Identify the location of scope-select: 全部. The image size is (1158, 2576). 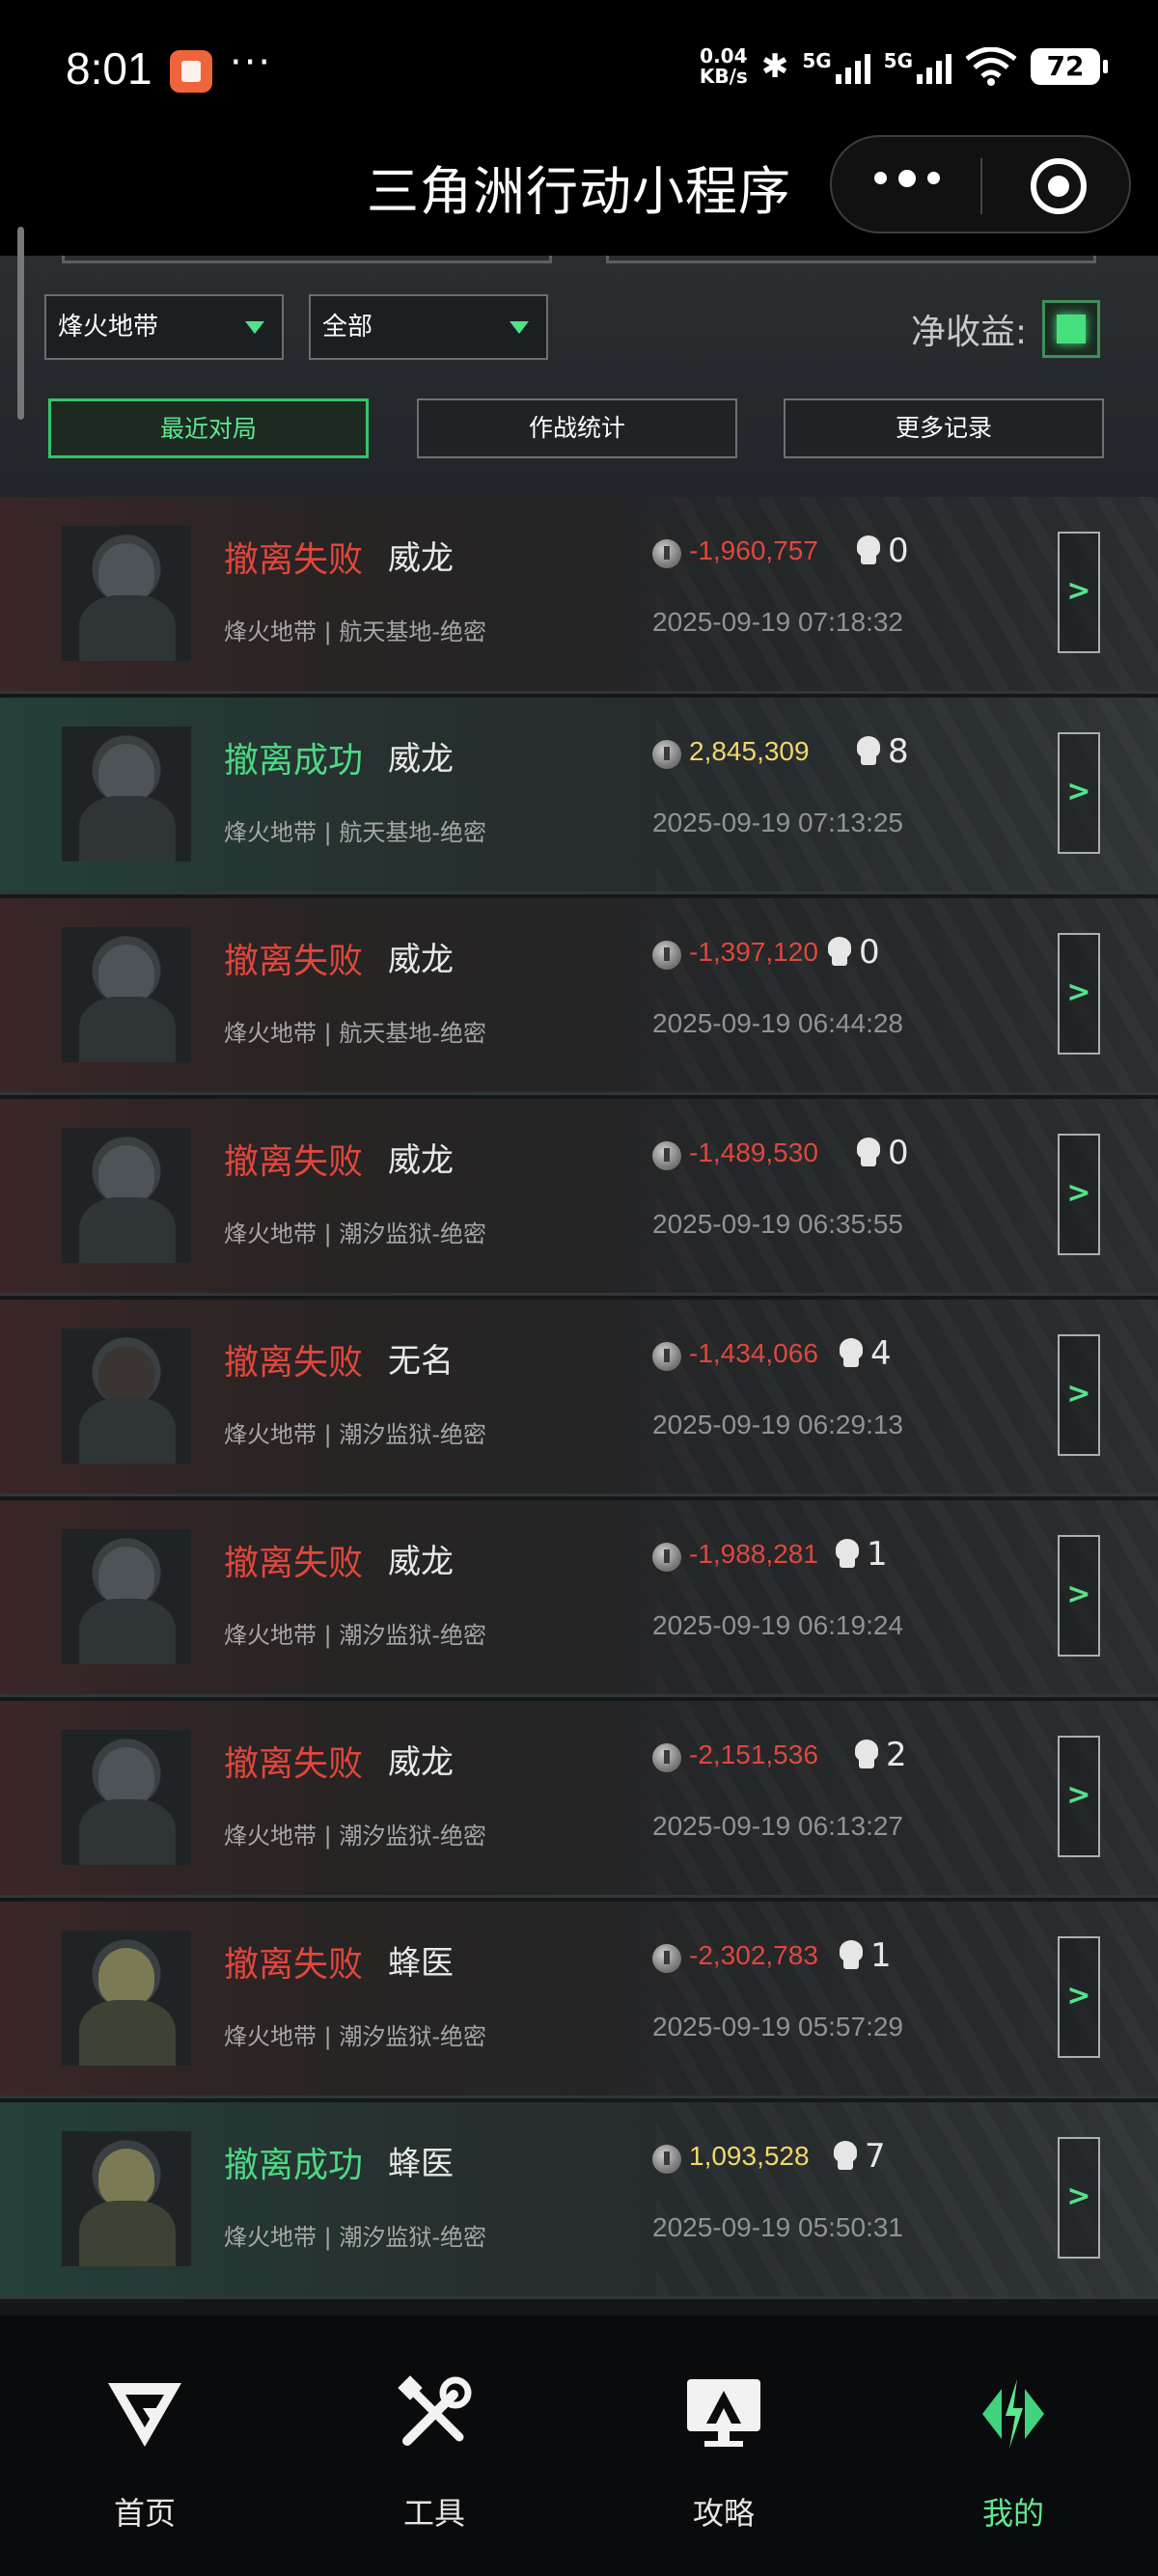
(428, 327).